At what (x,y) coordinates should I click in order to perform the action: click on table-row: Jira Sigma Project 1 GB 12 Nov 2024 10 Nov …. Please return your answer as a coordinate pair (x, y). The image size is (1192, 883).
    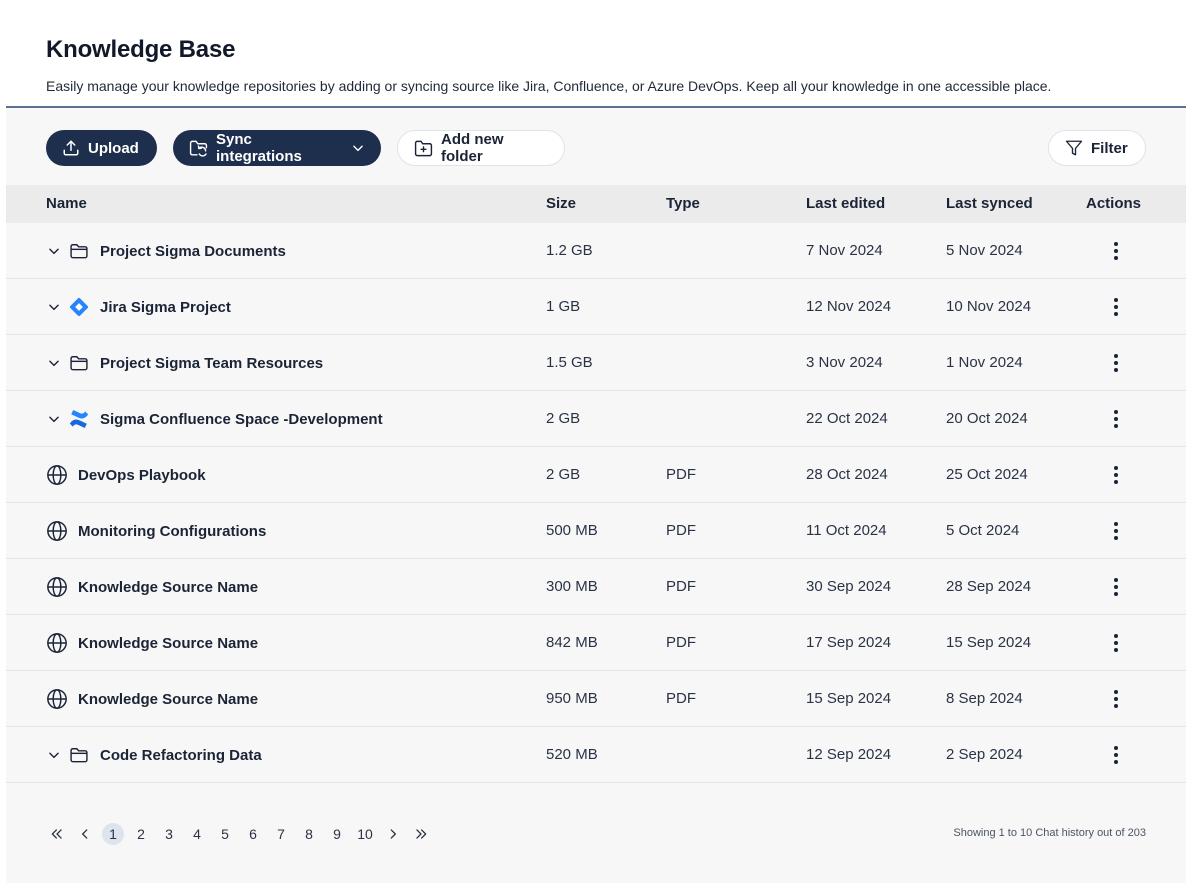
    Looking at the image, I should click on (596, 307).